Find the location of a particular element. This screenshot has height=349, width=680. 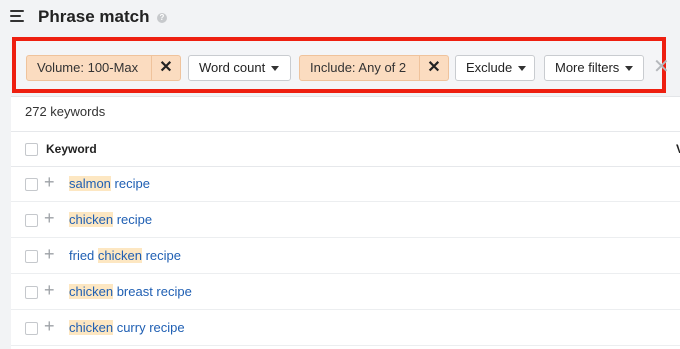

keyword-link: chicken breast recipe is located at coordinates (130, 291).